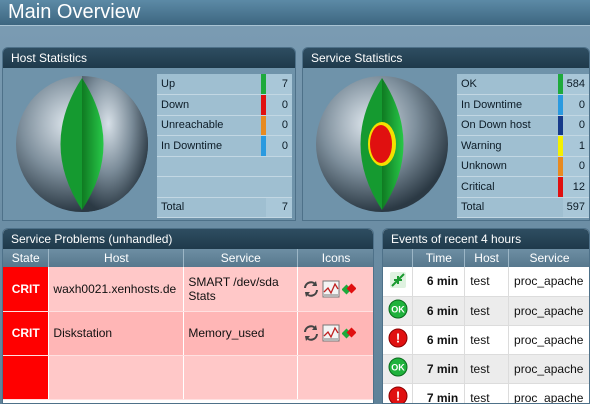 The width and height of the screenshot is (590, 404). Describe the element at coordinates (209, 146) in the screenshot. I see `host-stat-label: In Downtime` at that location.